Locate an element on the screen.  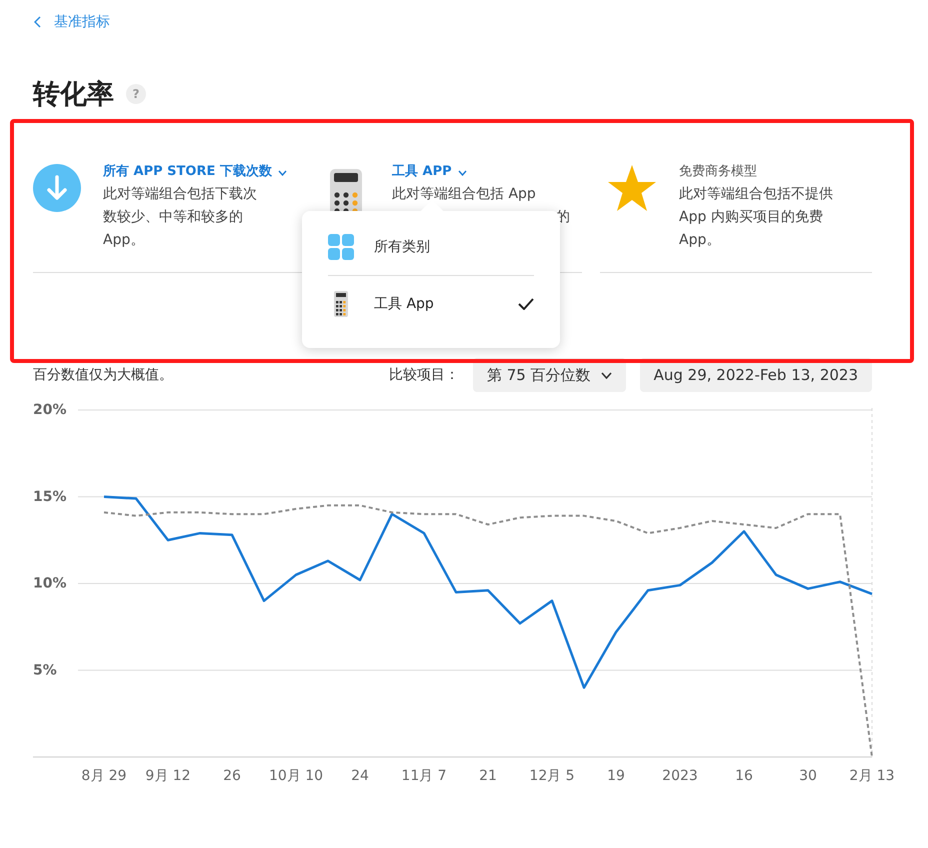
axis-label: 12月 5 is located at coordinates (552, 776).